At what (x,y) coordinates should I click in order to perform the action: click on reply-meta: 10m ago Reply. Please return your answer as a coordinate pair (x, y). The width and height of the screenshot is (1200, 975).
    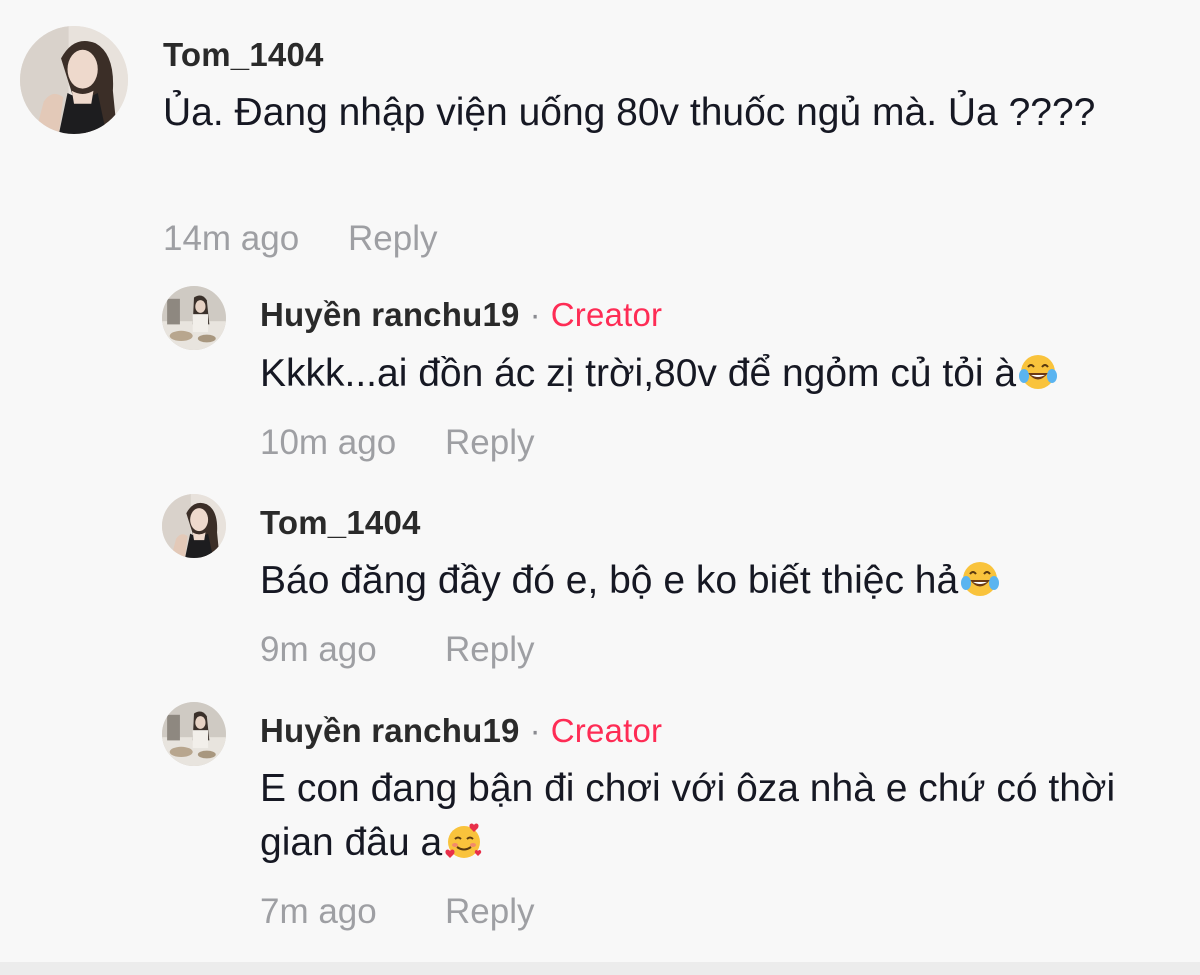
    Looking at the image, I should click on (397, 443).